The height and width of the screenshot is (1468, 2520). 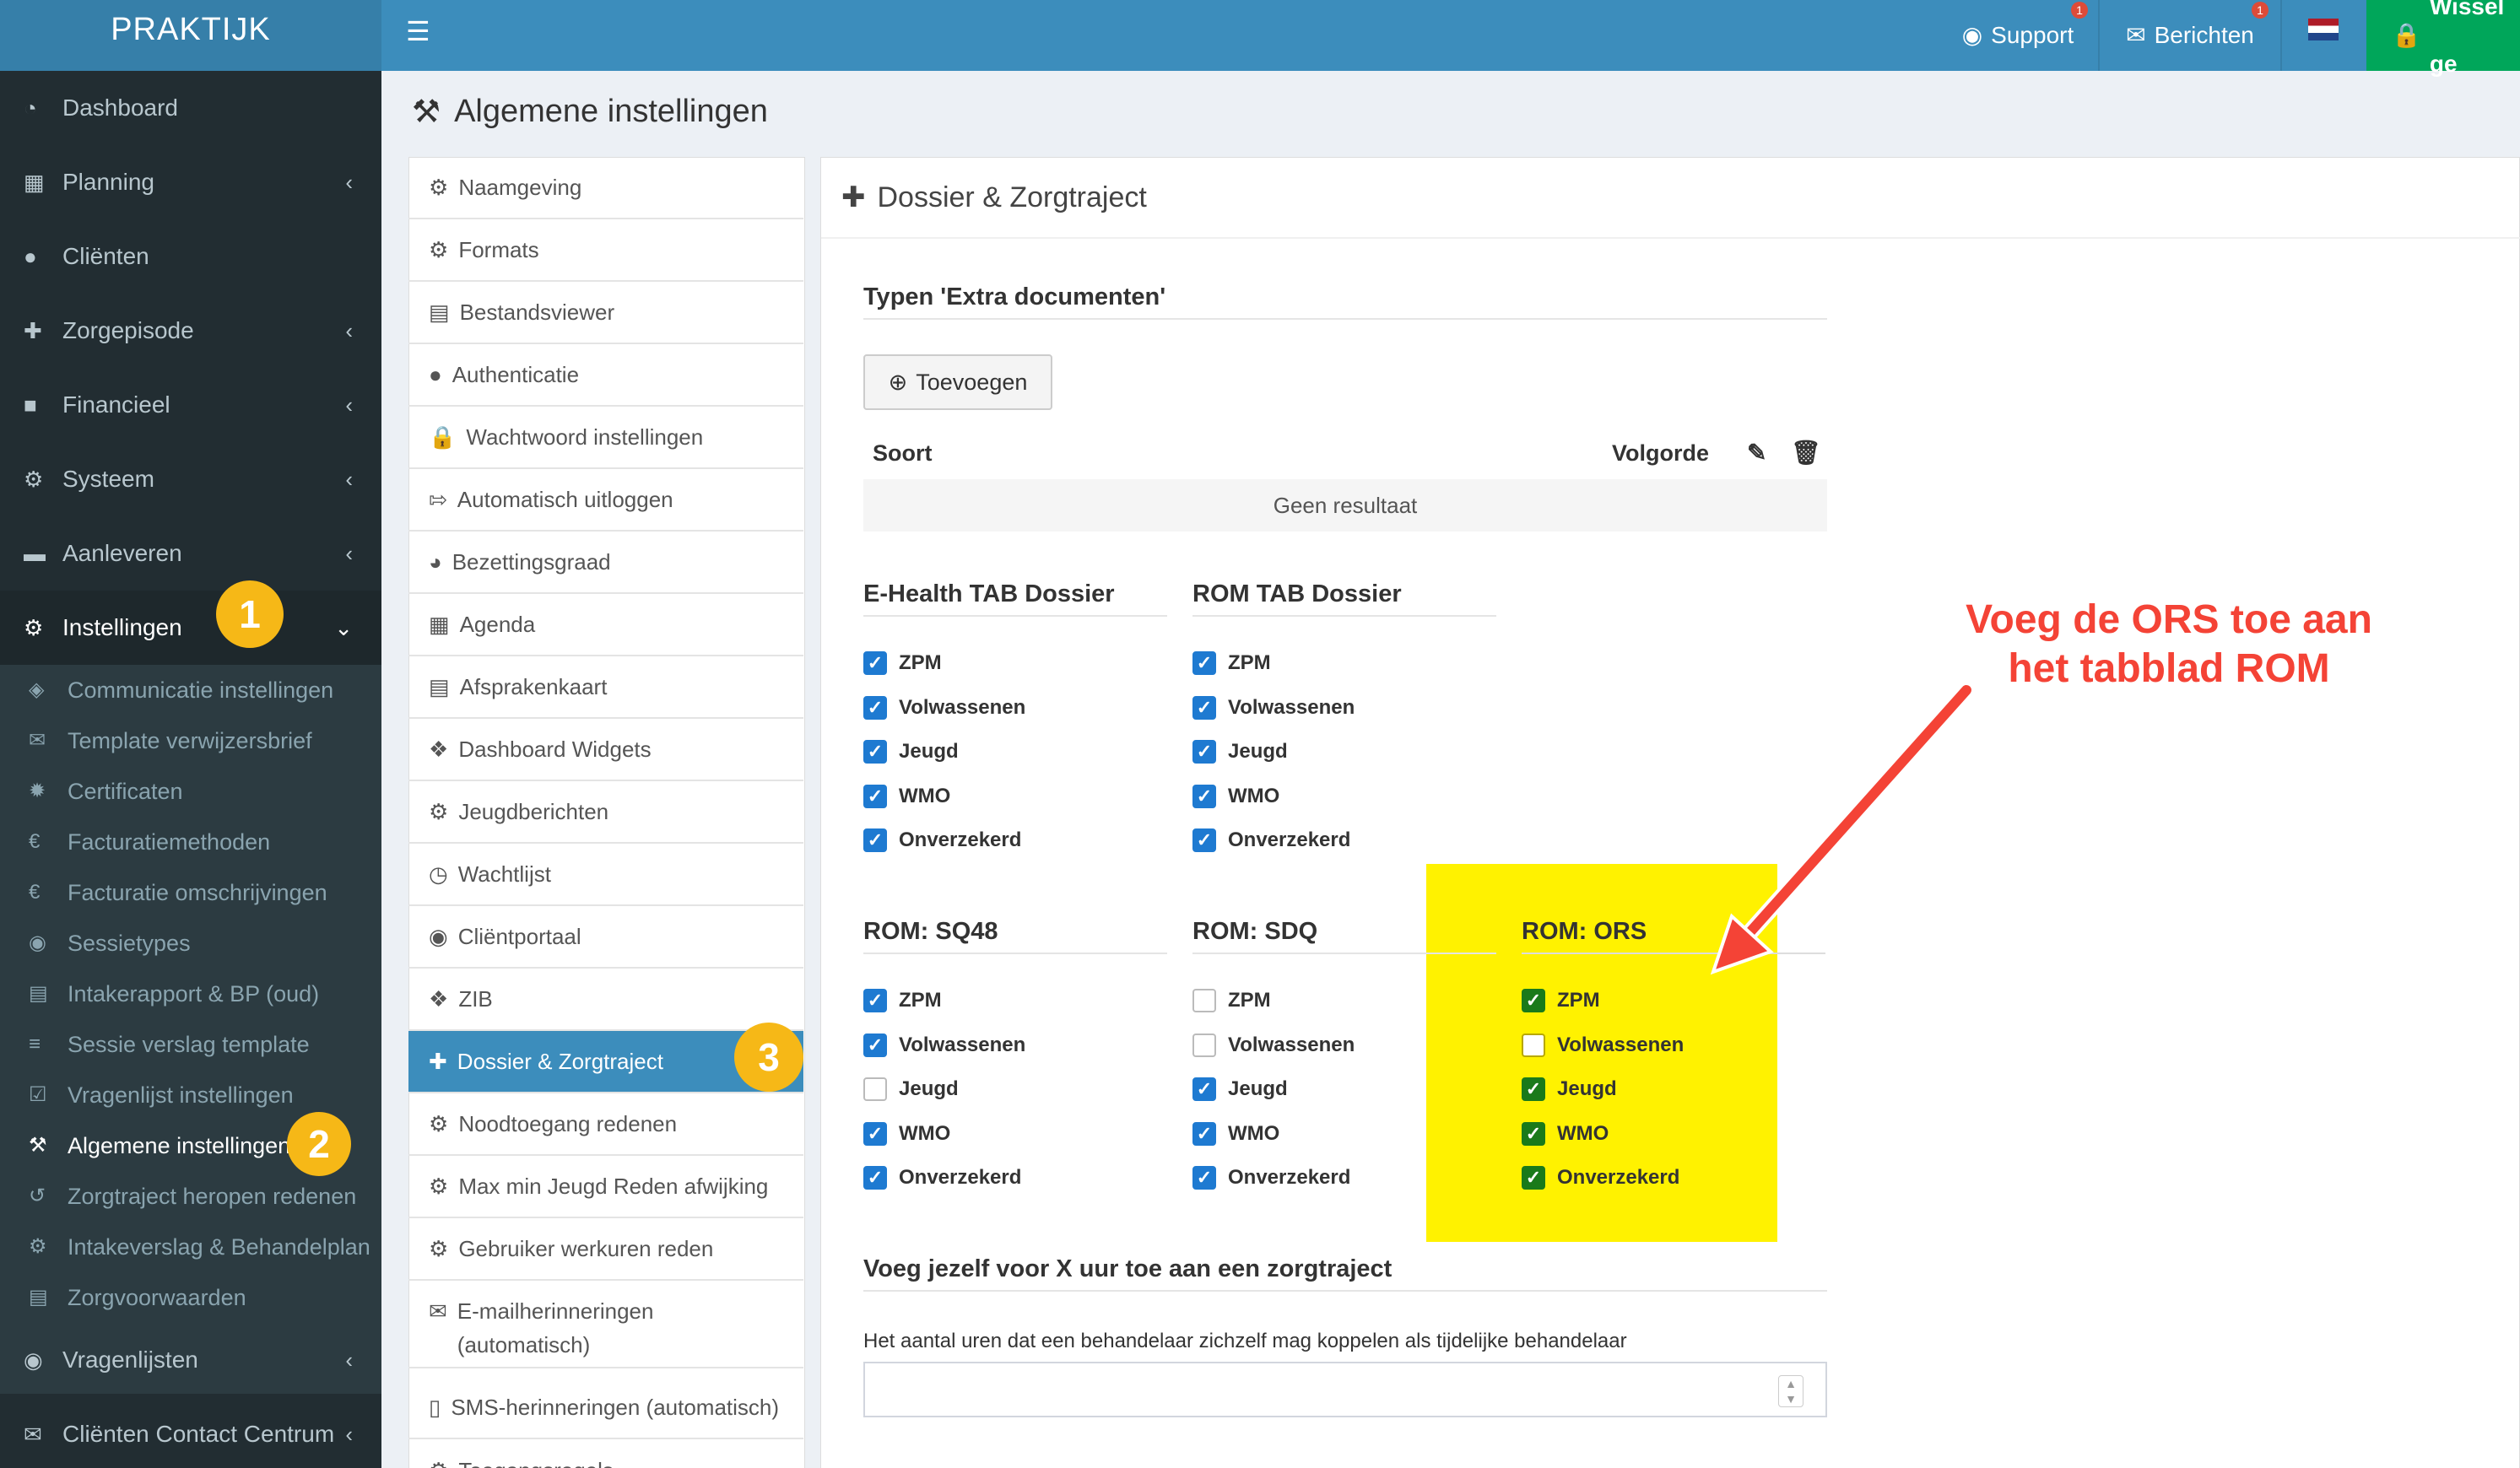 I want to click on sidebar-subitem-intakeverslag: ⚙ Intakeverslag & Behandelplan, so click(x=190, y=1247).